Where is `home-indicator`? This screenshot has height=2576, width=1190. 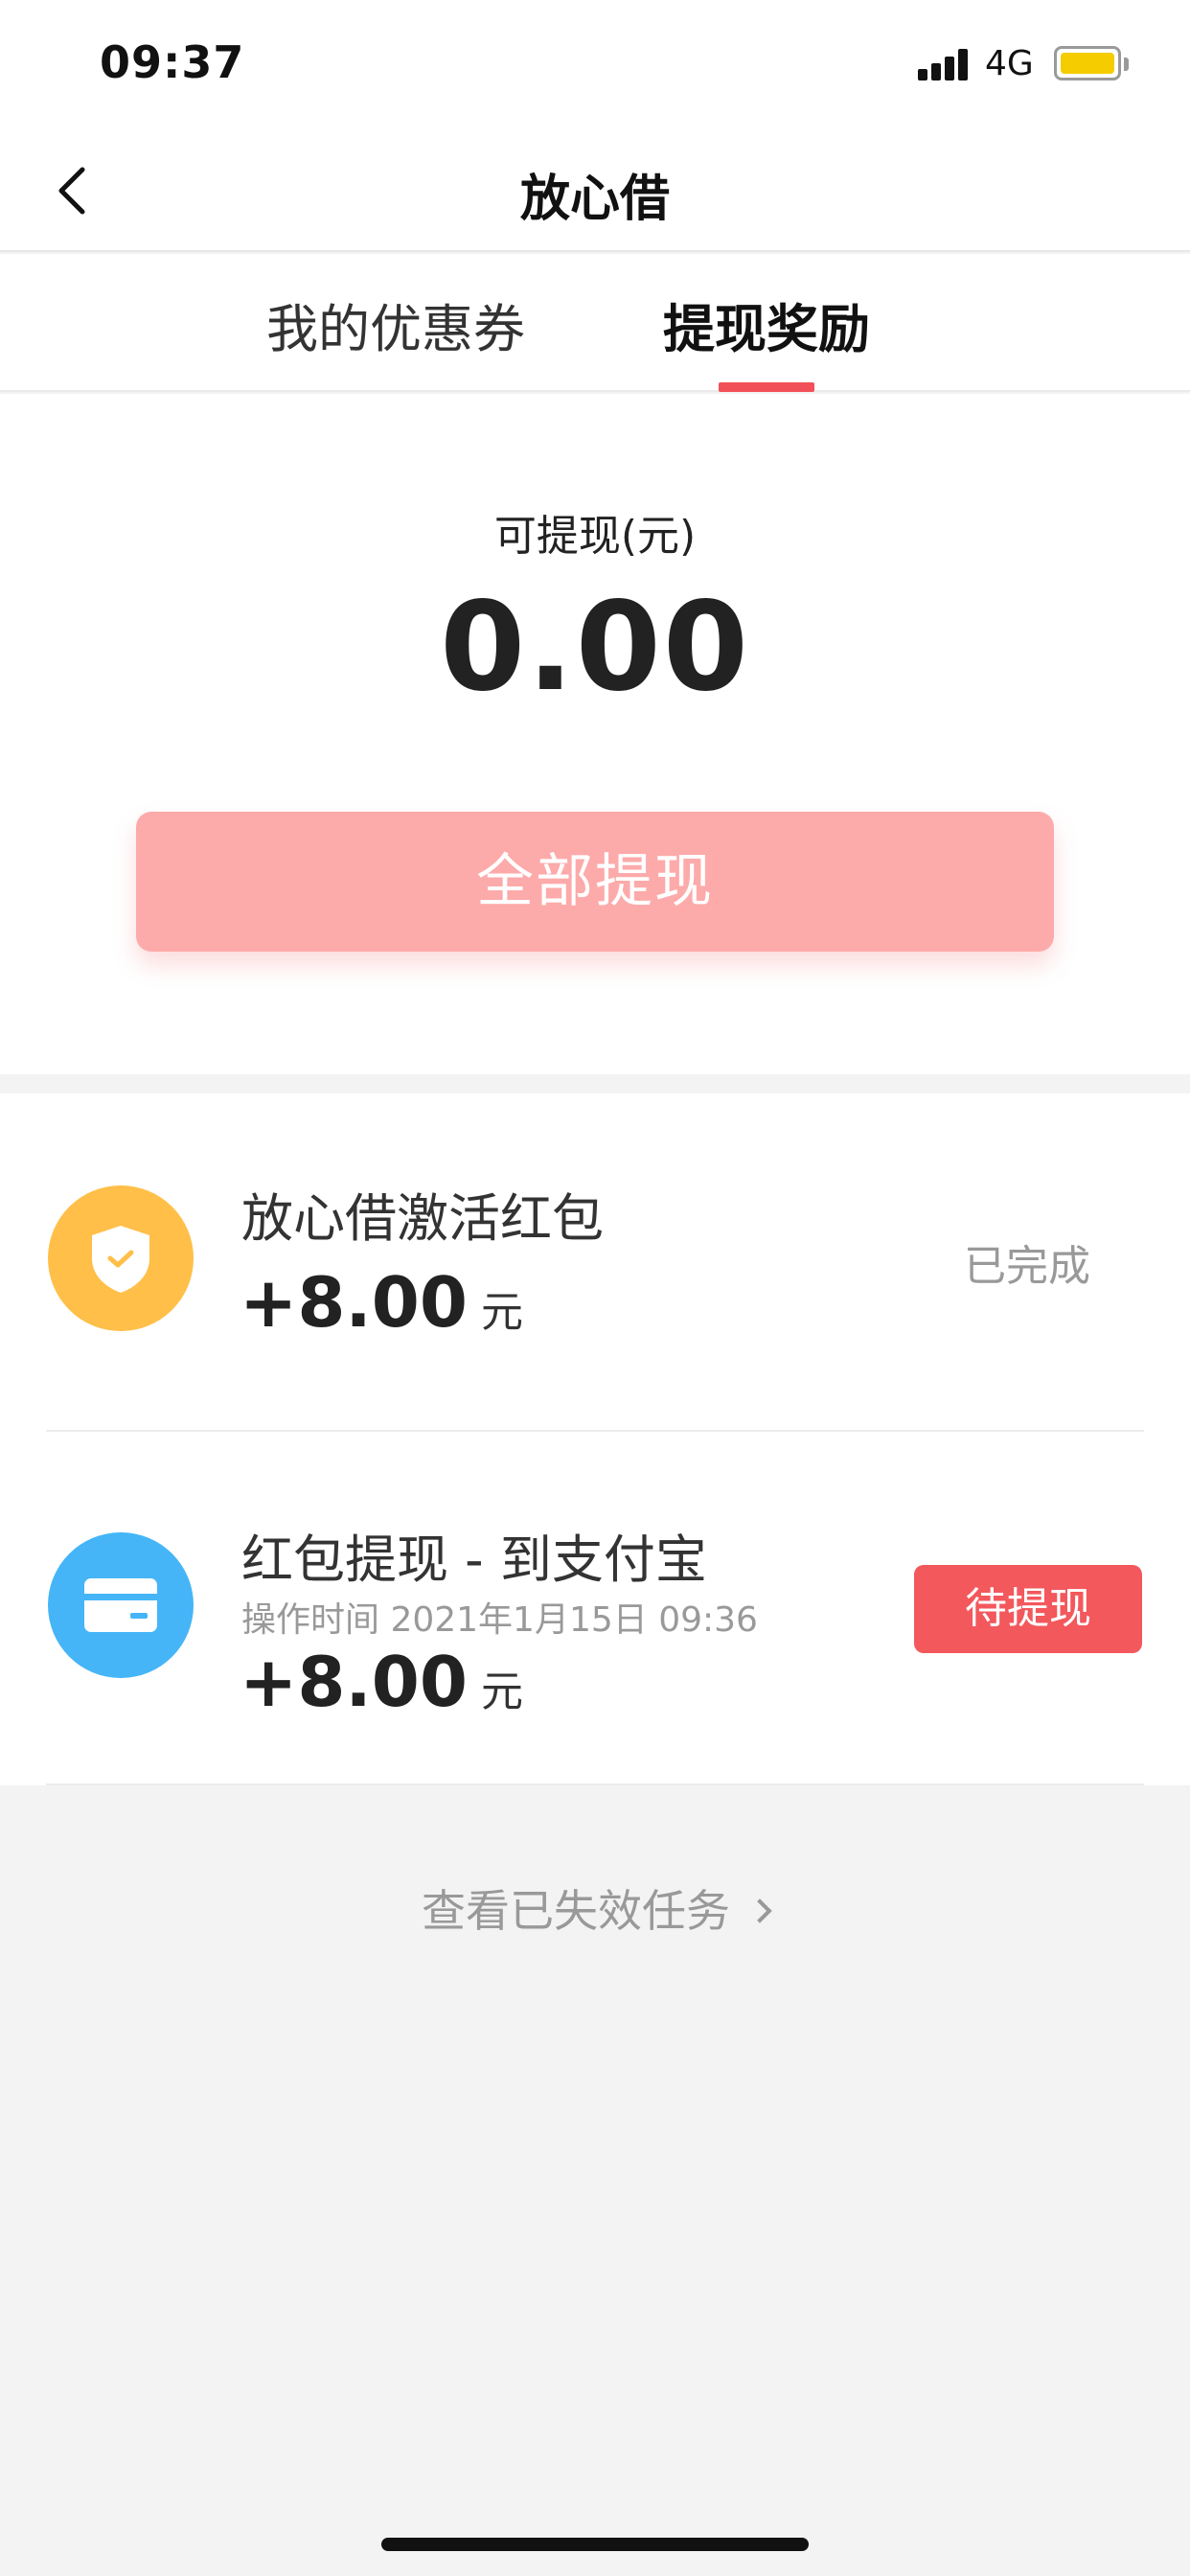 home-indicator is located at coordinates (595, 2544).